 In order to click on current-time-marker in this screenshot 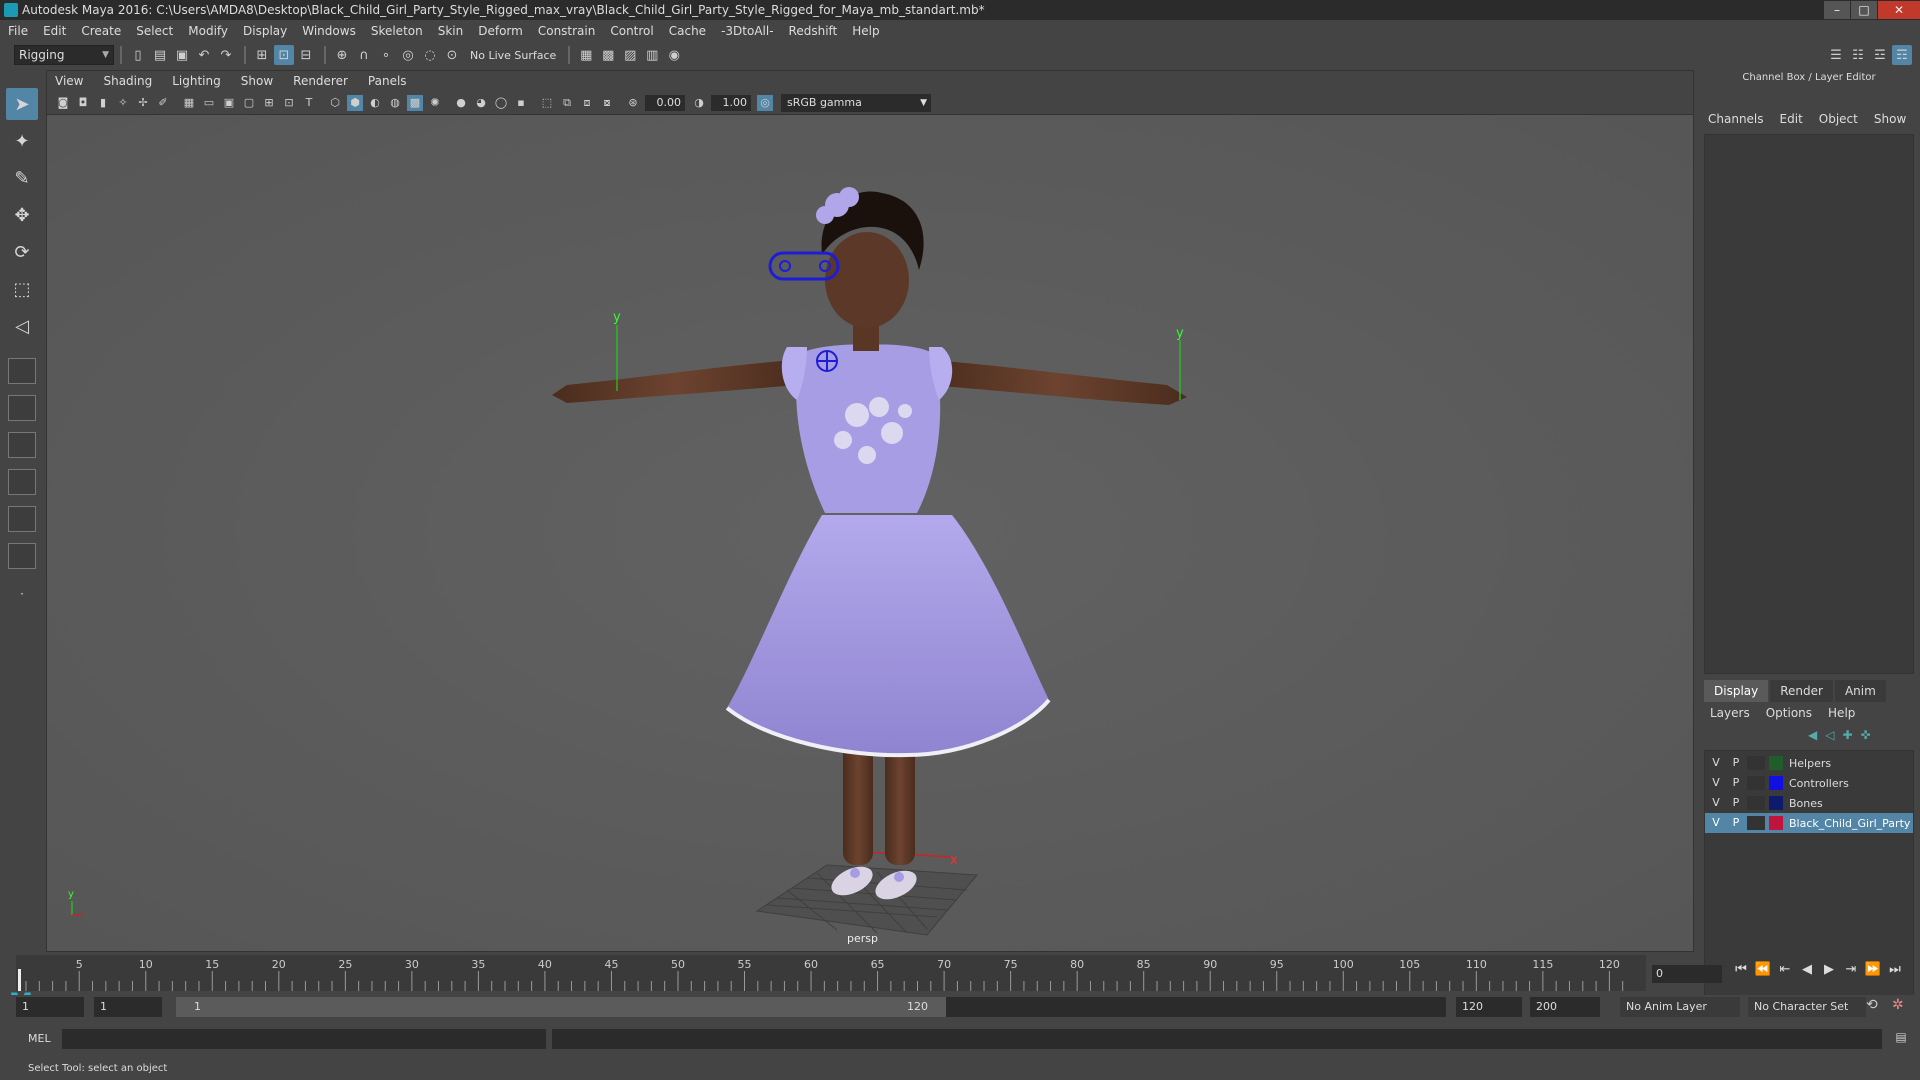, I will do `click(19, 980)`.